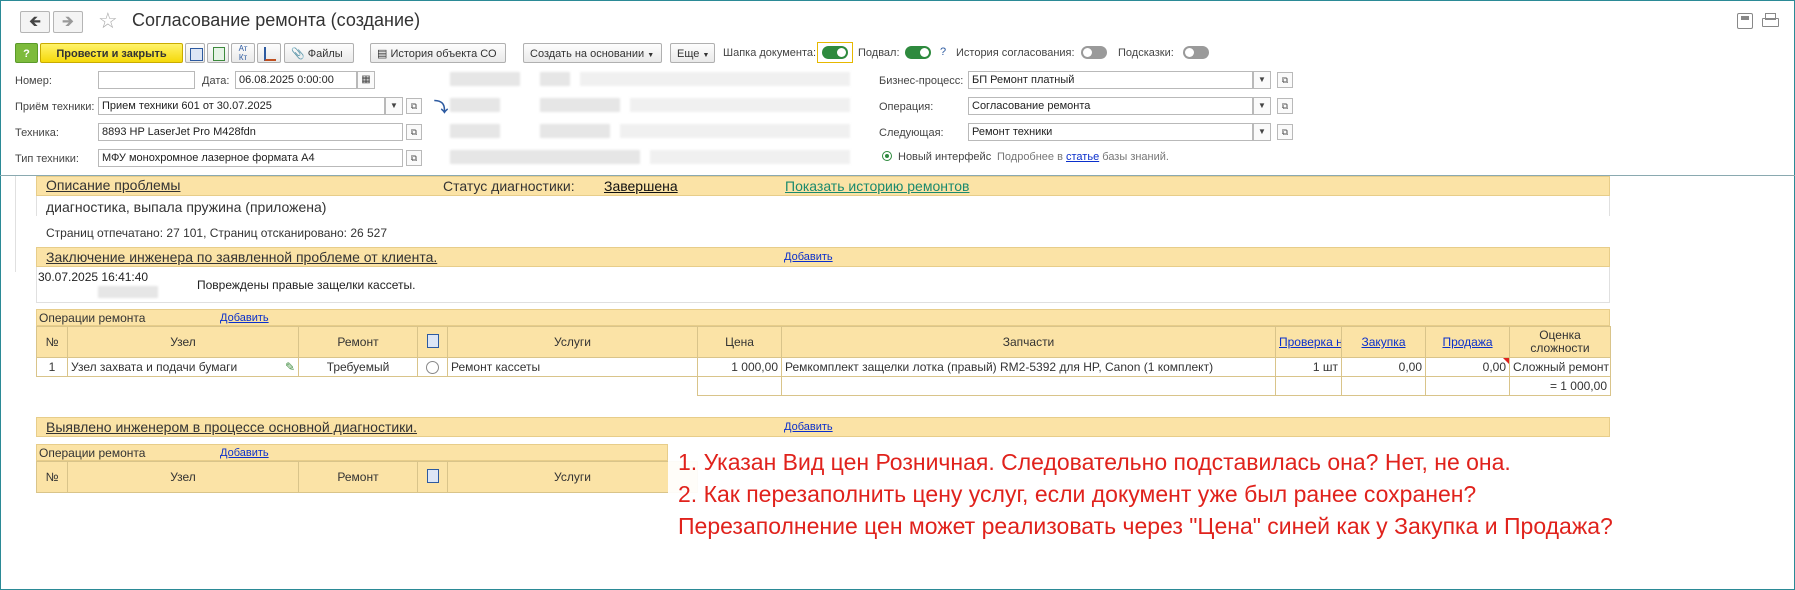 The width and height of the screenshot is (1795, 590). Describe the element at coordinates (241, 106) in the screenshot. I see `reception-input: Прием техники 601 от 30.07.2025` at that location.